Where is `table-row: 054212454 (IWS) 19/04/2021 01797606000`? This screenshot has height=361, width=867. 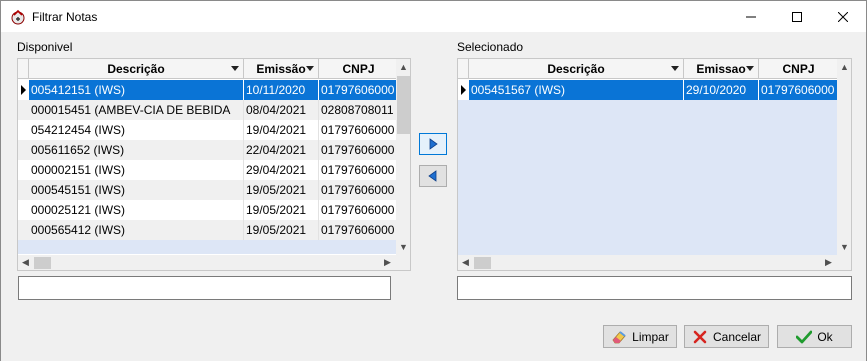
table-row: 054212454 (IWS) 19/04/2021 01797606000 is located at coordinates (208, 130).